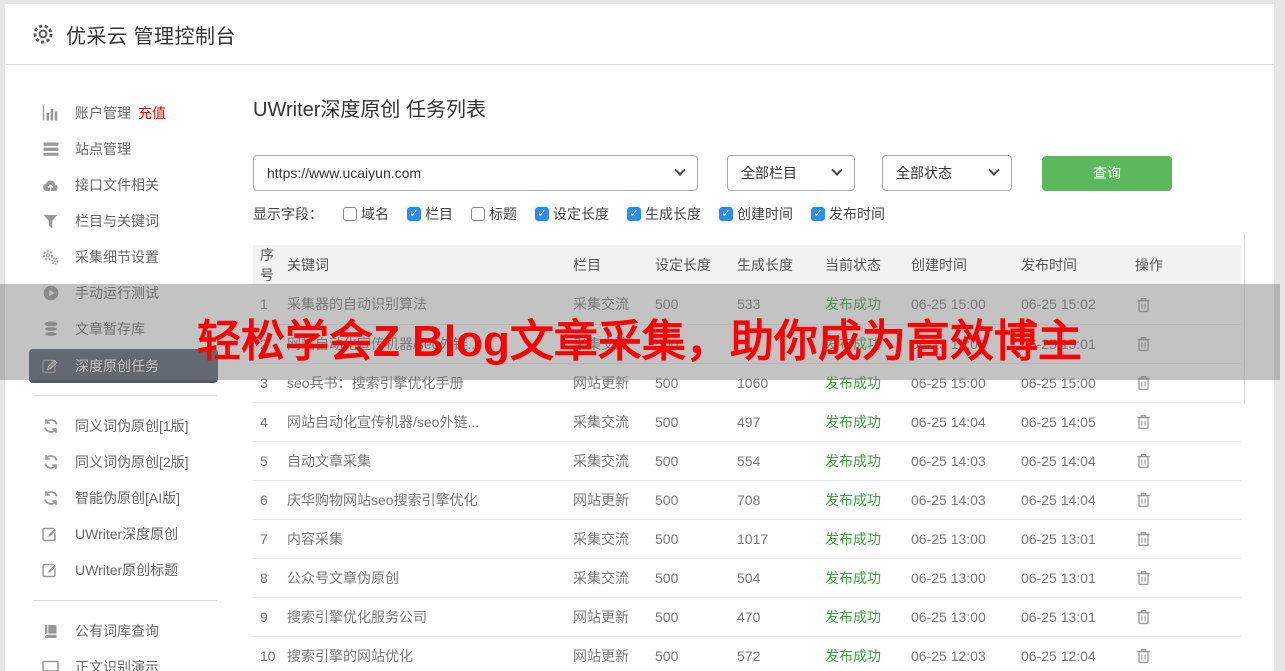 The width and height of the screenshot is (1285, 671). I want to click on published-time-cell: 06-25 15:01, so click(1078, 344).